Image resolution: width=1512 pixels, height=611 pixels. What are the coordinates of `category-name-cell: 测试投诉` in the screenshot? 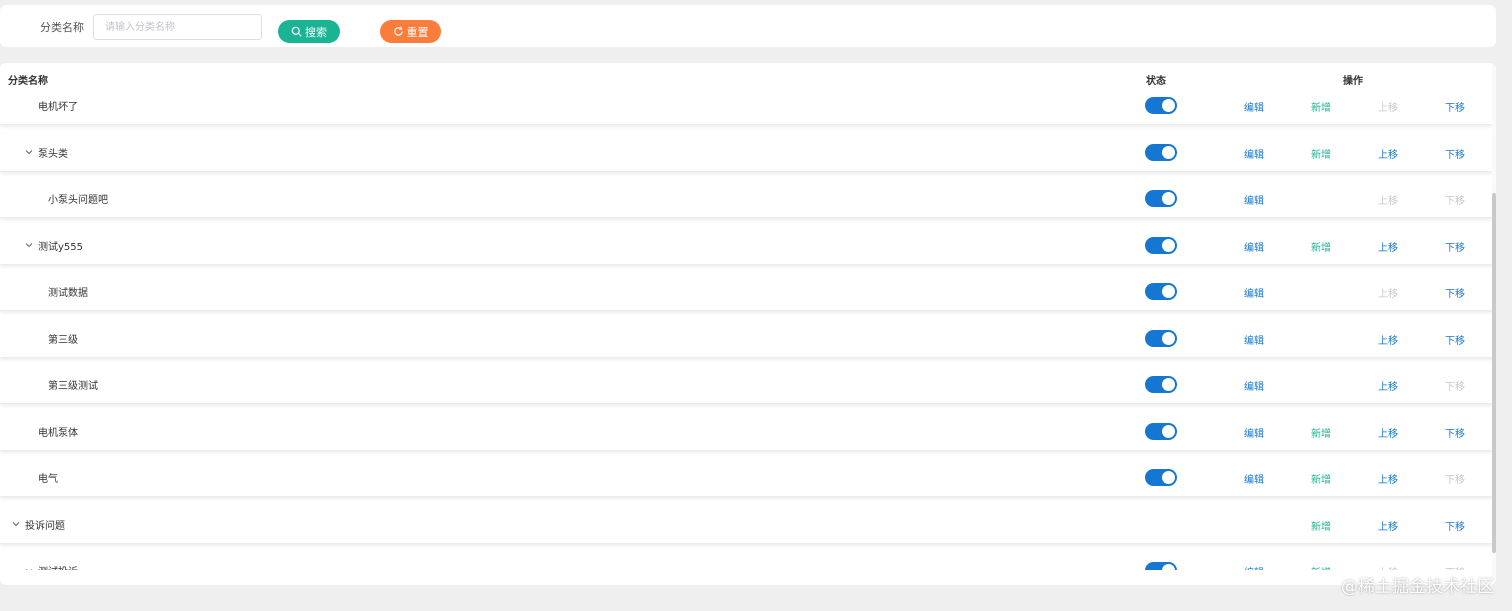 It's located at (50, 560).